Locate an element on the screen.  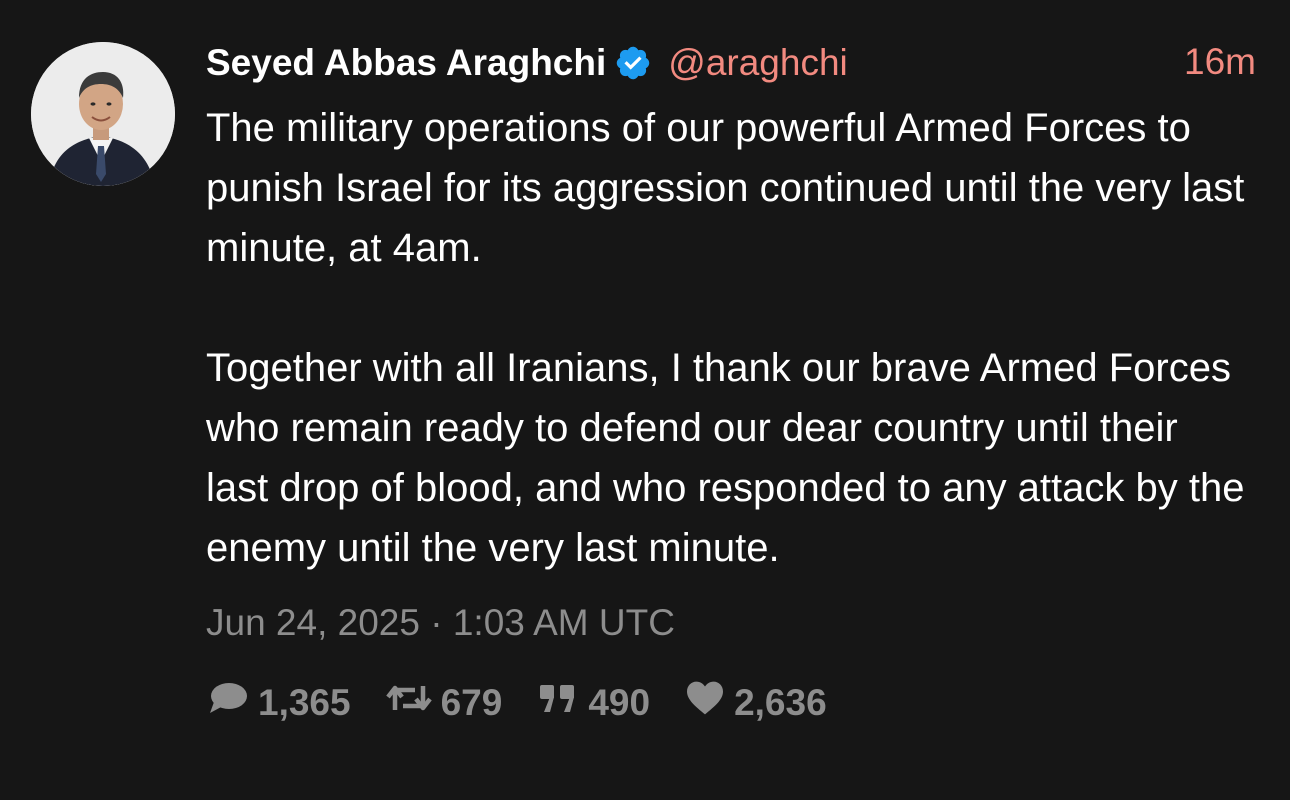
likes-stat: 2,636 is located at coordinates (755, 702).